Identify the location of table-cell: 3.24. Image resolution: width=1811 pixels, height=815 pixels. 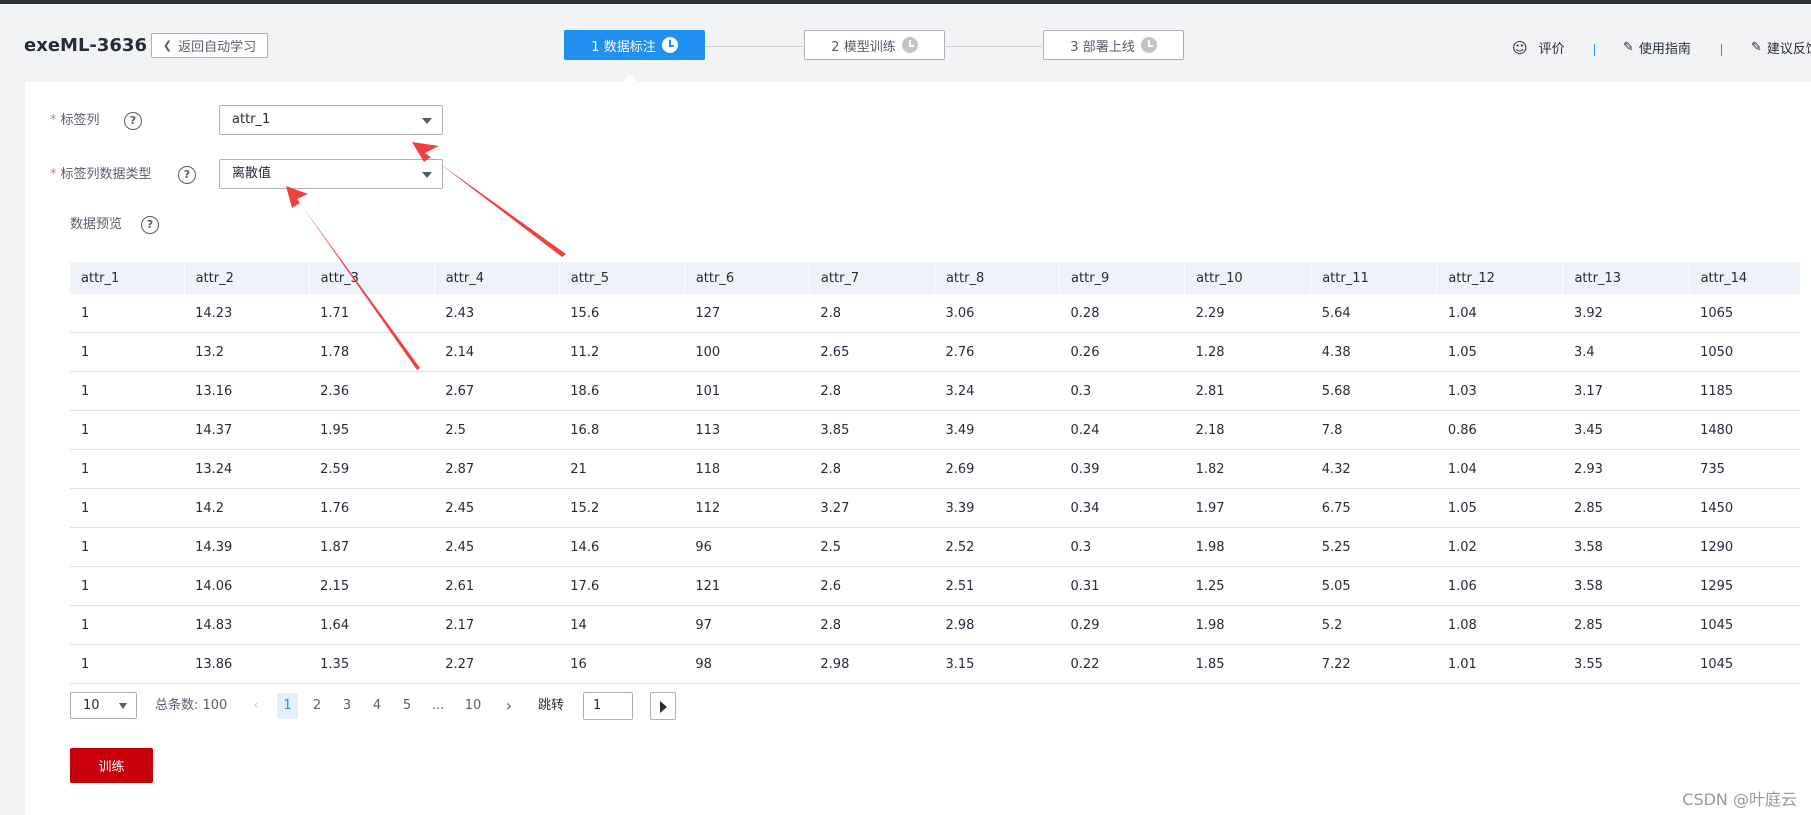
(997, 391).